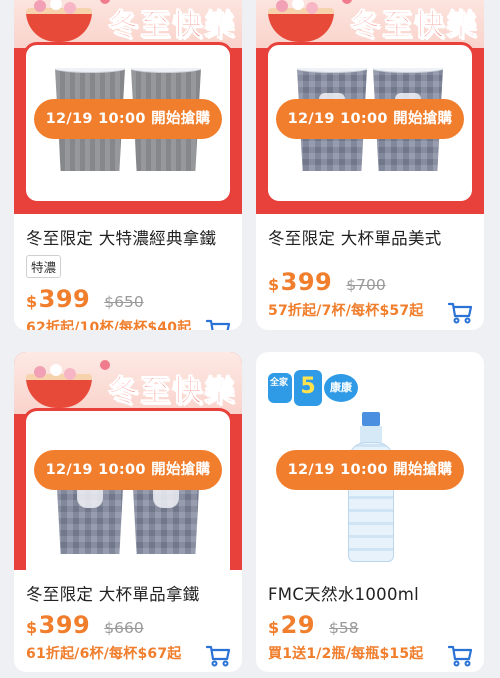  I want to click on original-price: $660, so click(124, 628).